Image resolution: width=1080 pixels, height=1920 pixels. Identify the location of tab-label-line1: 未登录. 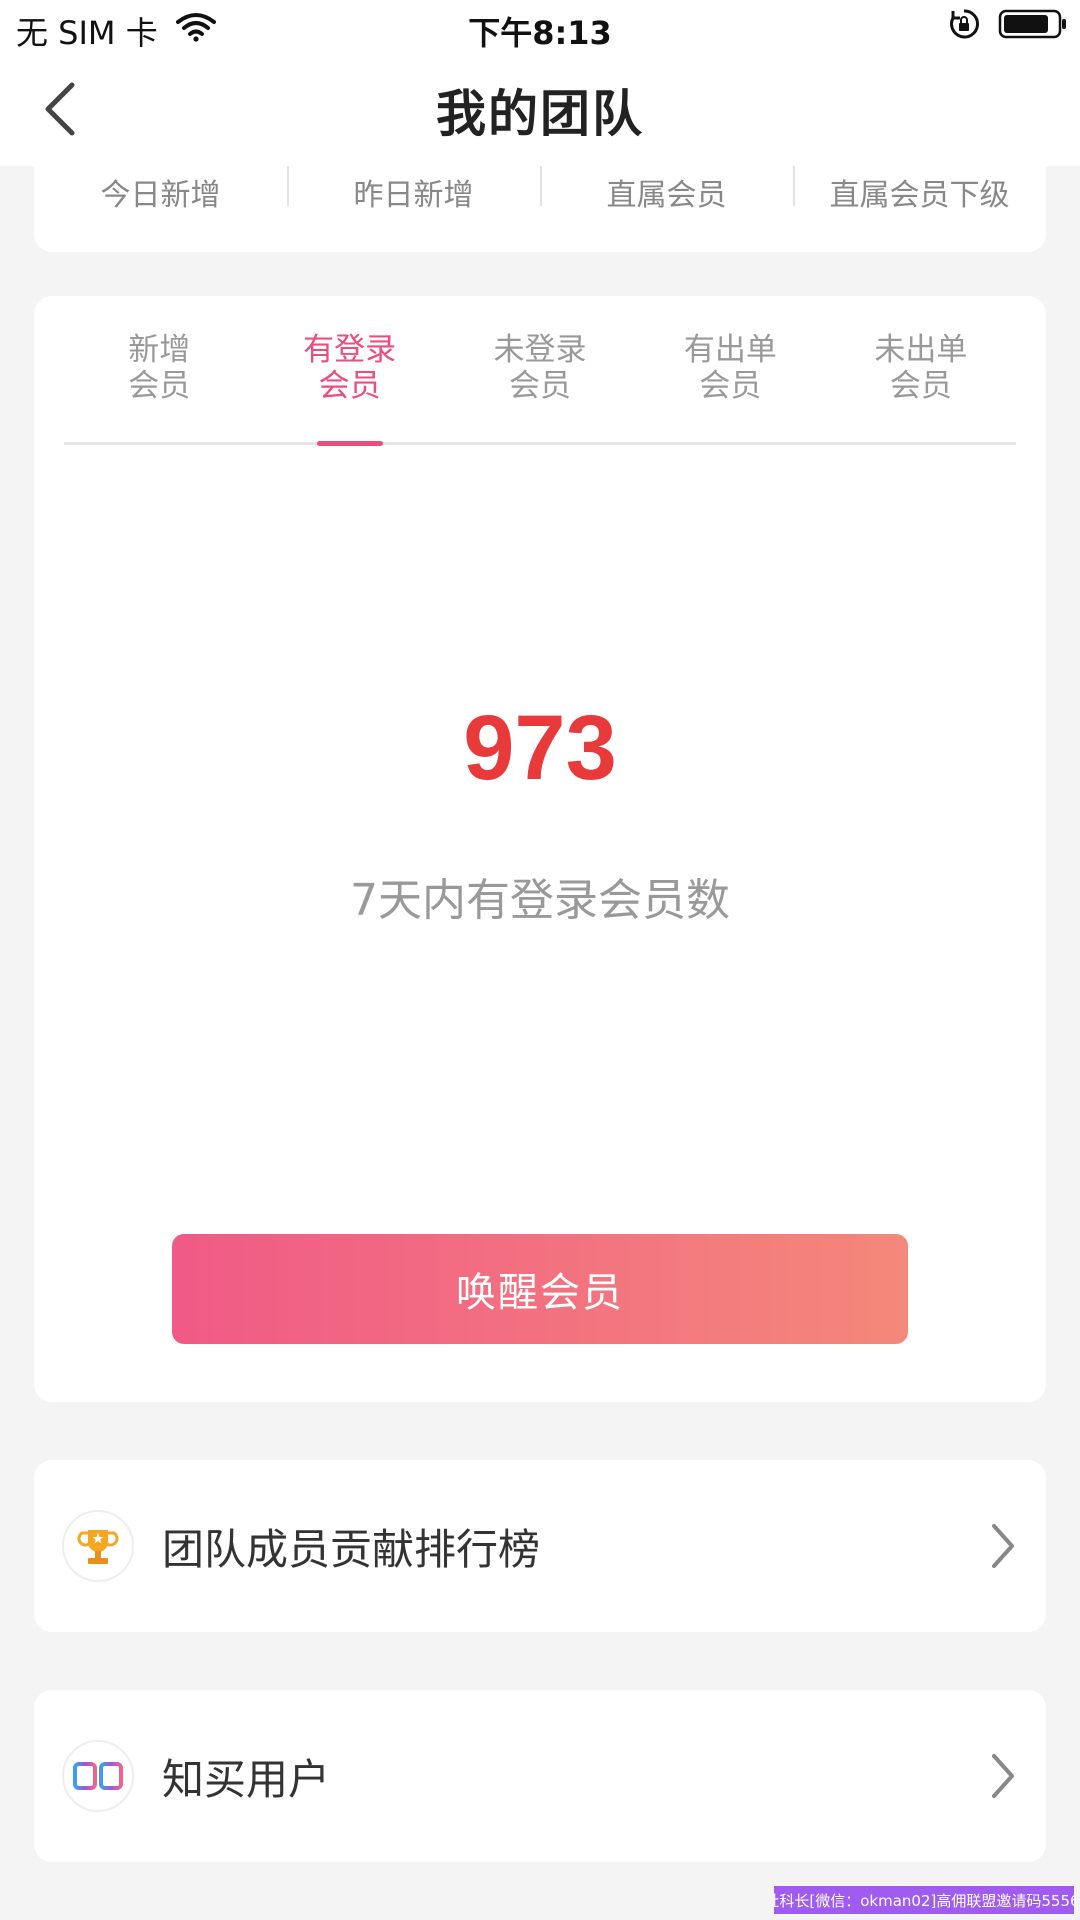
(540, 350).